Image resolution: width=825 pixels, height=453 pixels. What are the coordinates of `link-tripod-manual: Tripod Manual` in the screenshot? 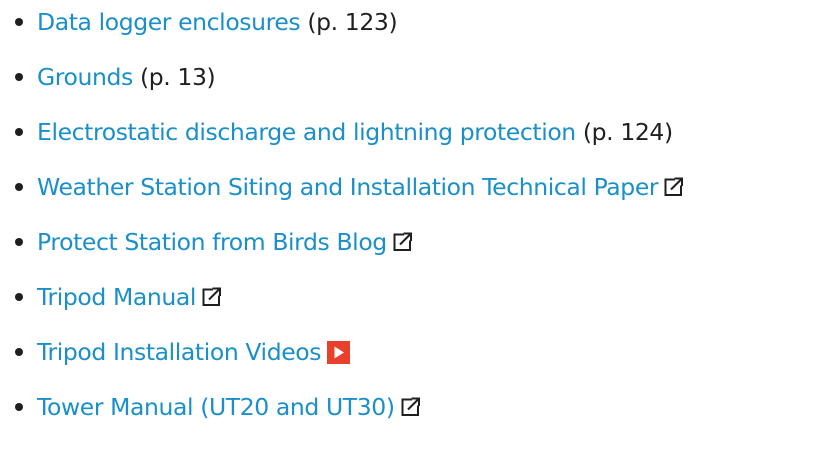 It's located at (116, 297).